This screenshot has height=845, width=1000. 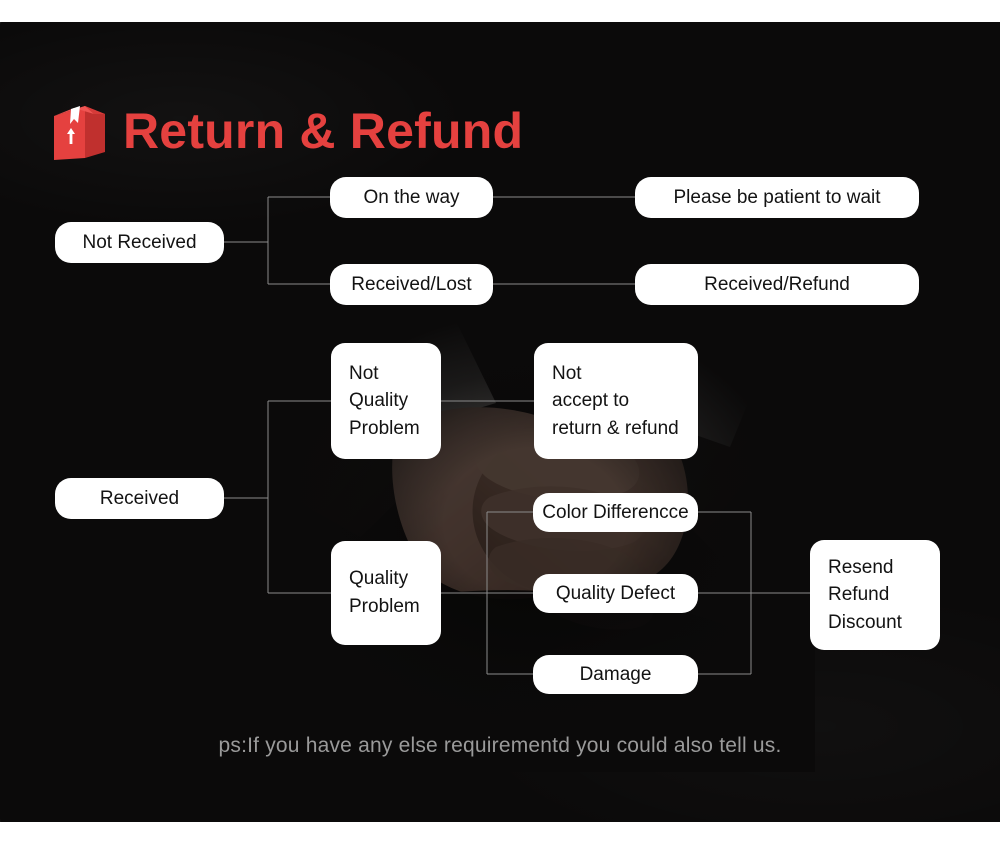 I want to click on node-not-accept-return-refund: Not accept to return & refund, so click(x=616, y=401).